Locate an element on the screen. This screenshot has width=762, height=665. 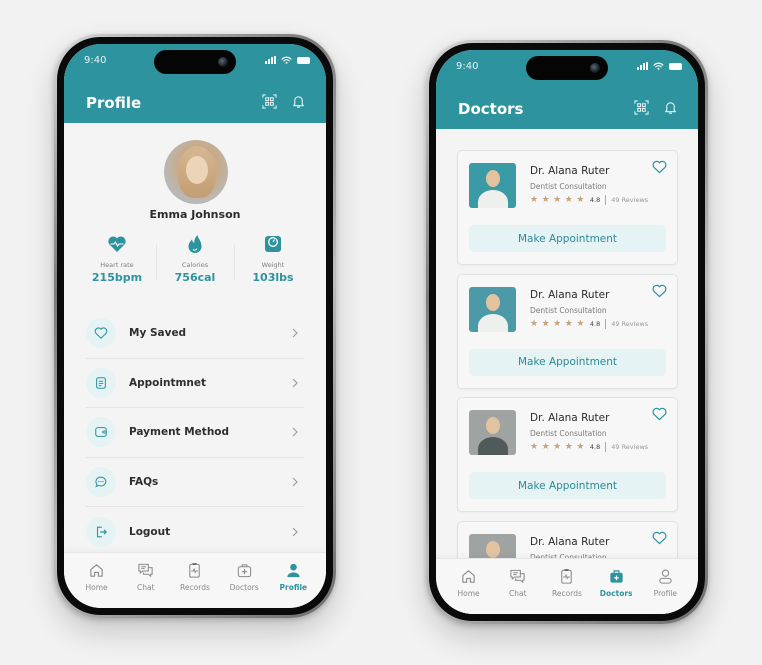
review-count: 49 Reviews is located at coordinates (630, 447).